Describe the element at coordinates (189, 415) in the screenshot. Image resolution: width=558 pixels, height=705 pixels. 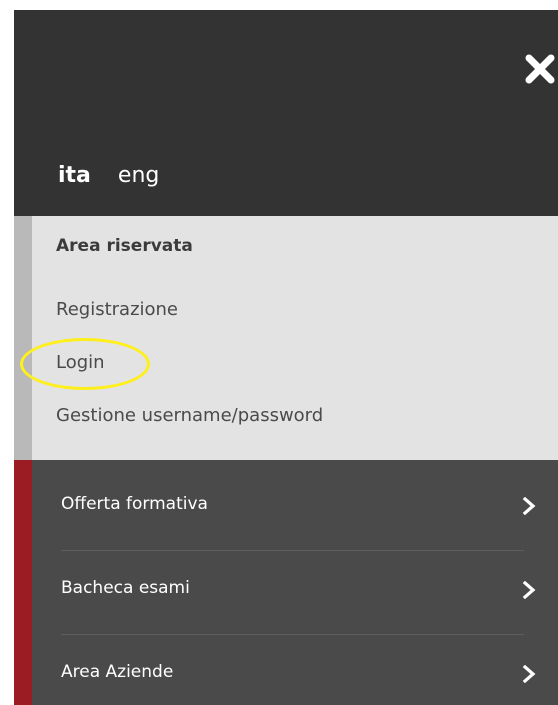
I see `manage-credentials-link: Gestione username/password` at that location.